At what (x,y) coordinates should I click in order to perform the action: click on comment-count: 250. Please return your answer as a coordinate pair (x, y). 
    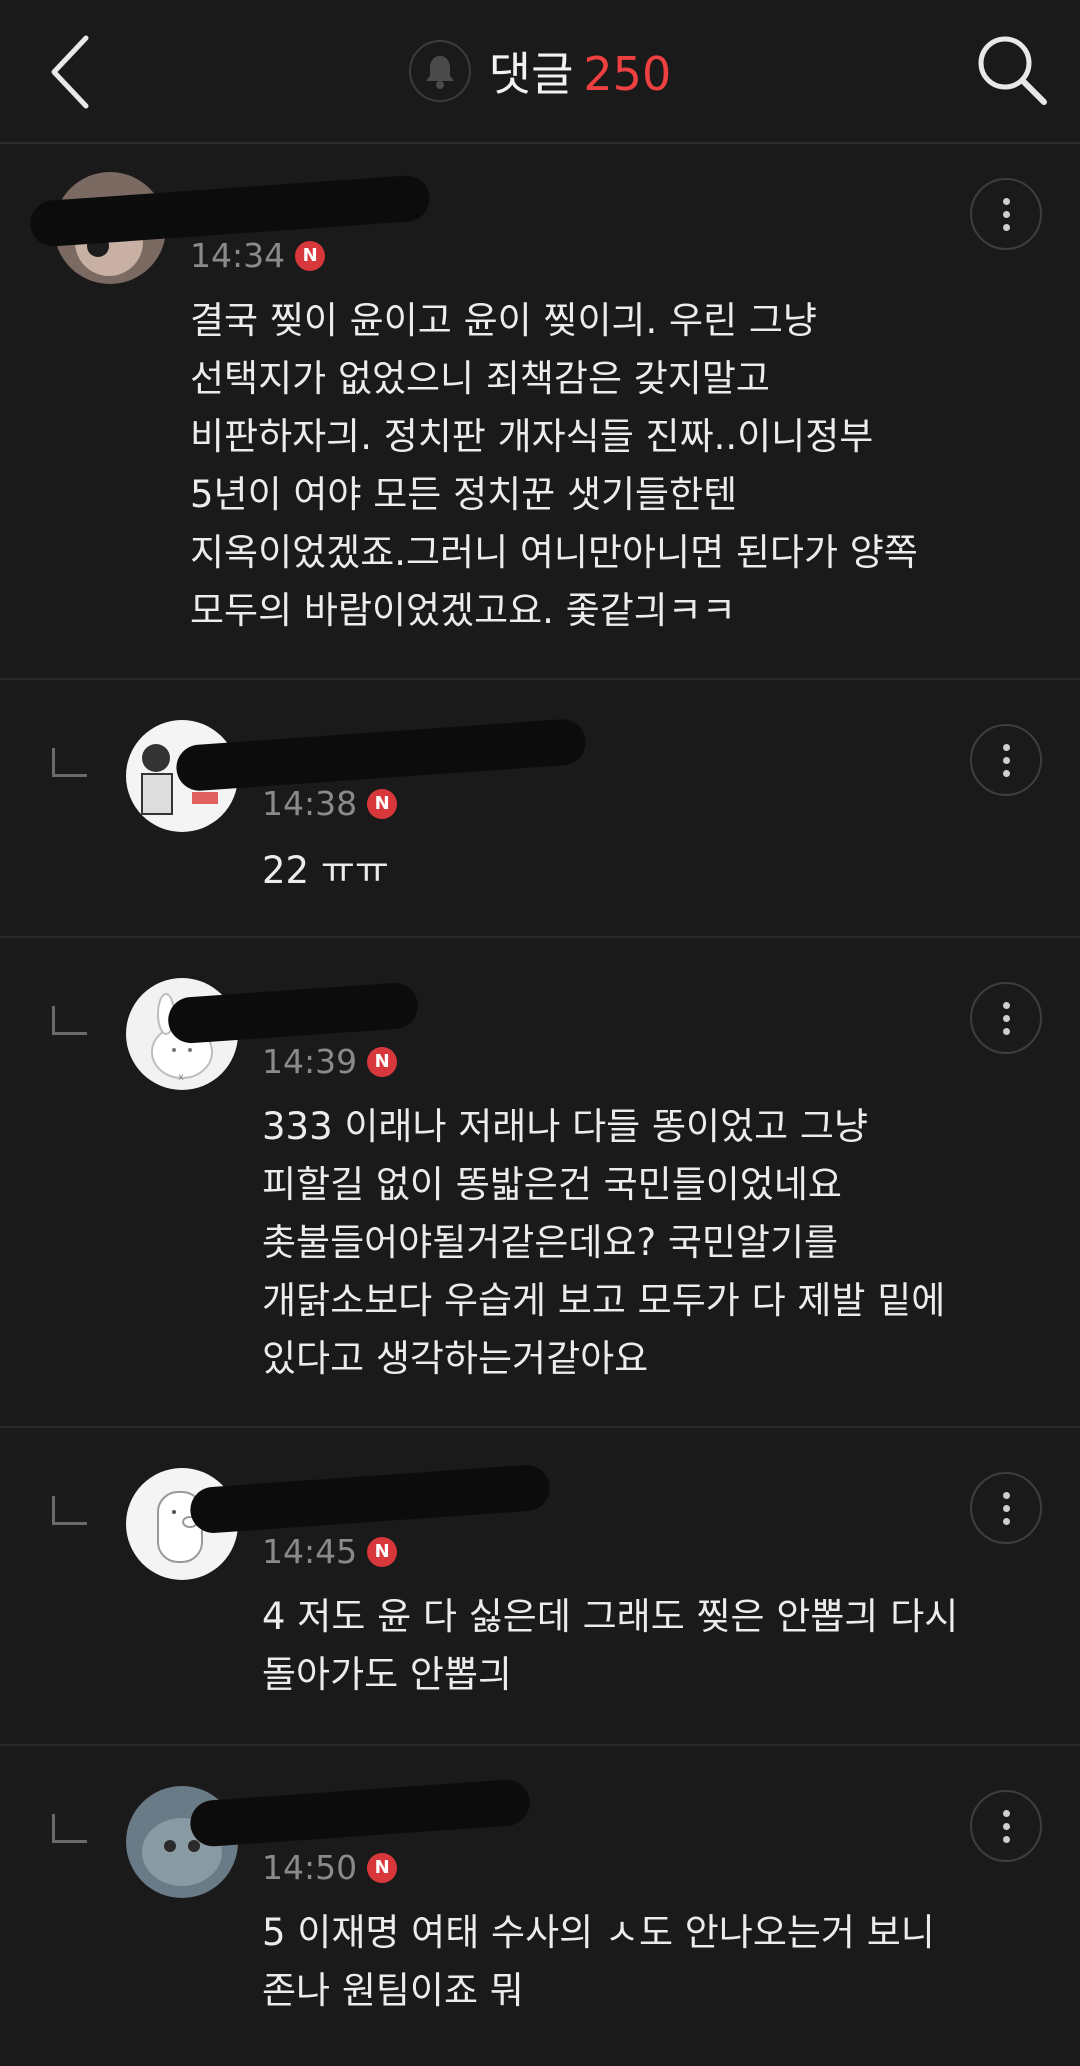
    Looking at the image, I should click on (627, 74).